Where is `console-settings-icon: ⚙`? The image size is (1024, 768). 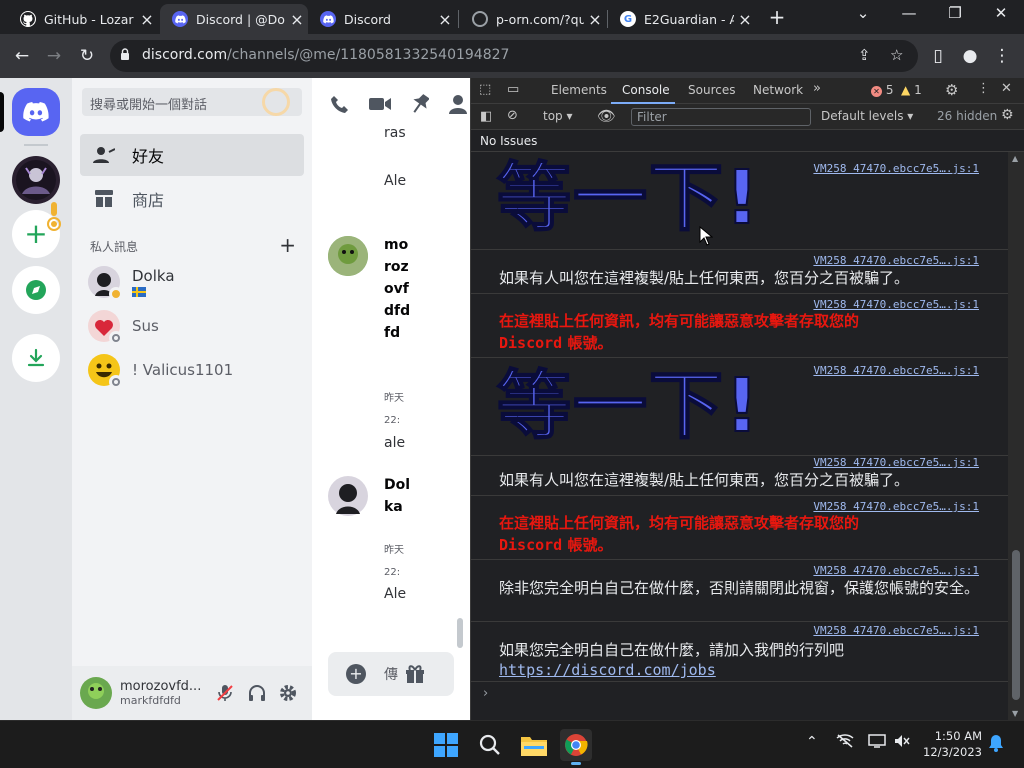
console-settings-icon: ⚙ is located at coordinates (1007, 115).